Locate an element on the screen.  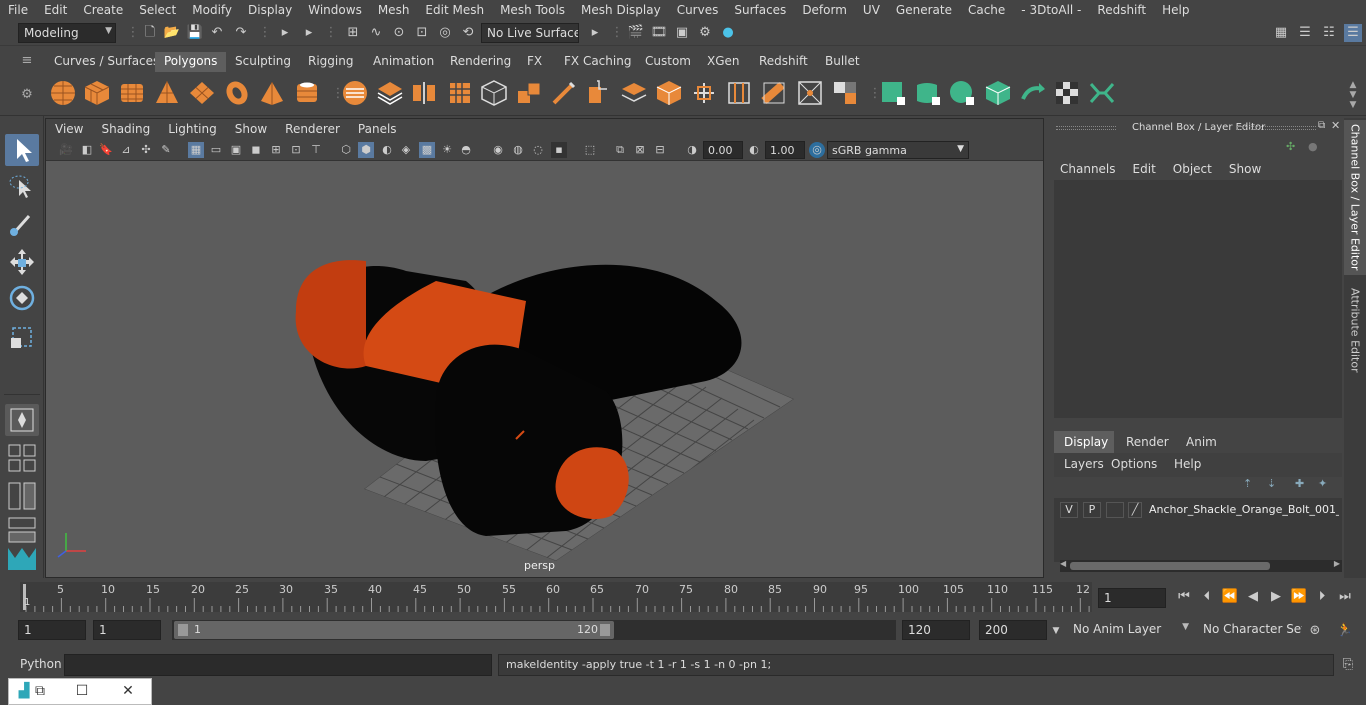
tab-curves-surfaces: Curves / Surfaces is located at coordinates (106, 62).